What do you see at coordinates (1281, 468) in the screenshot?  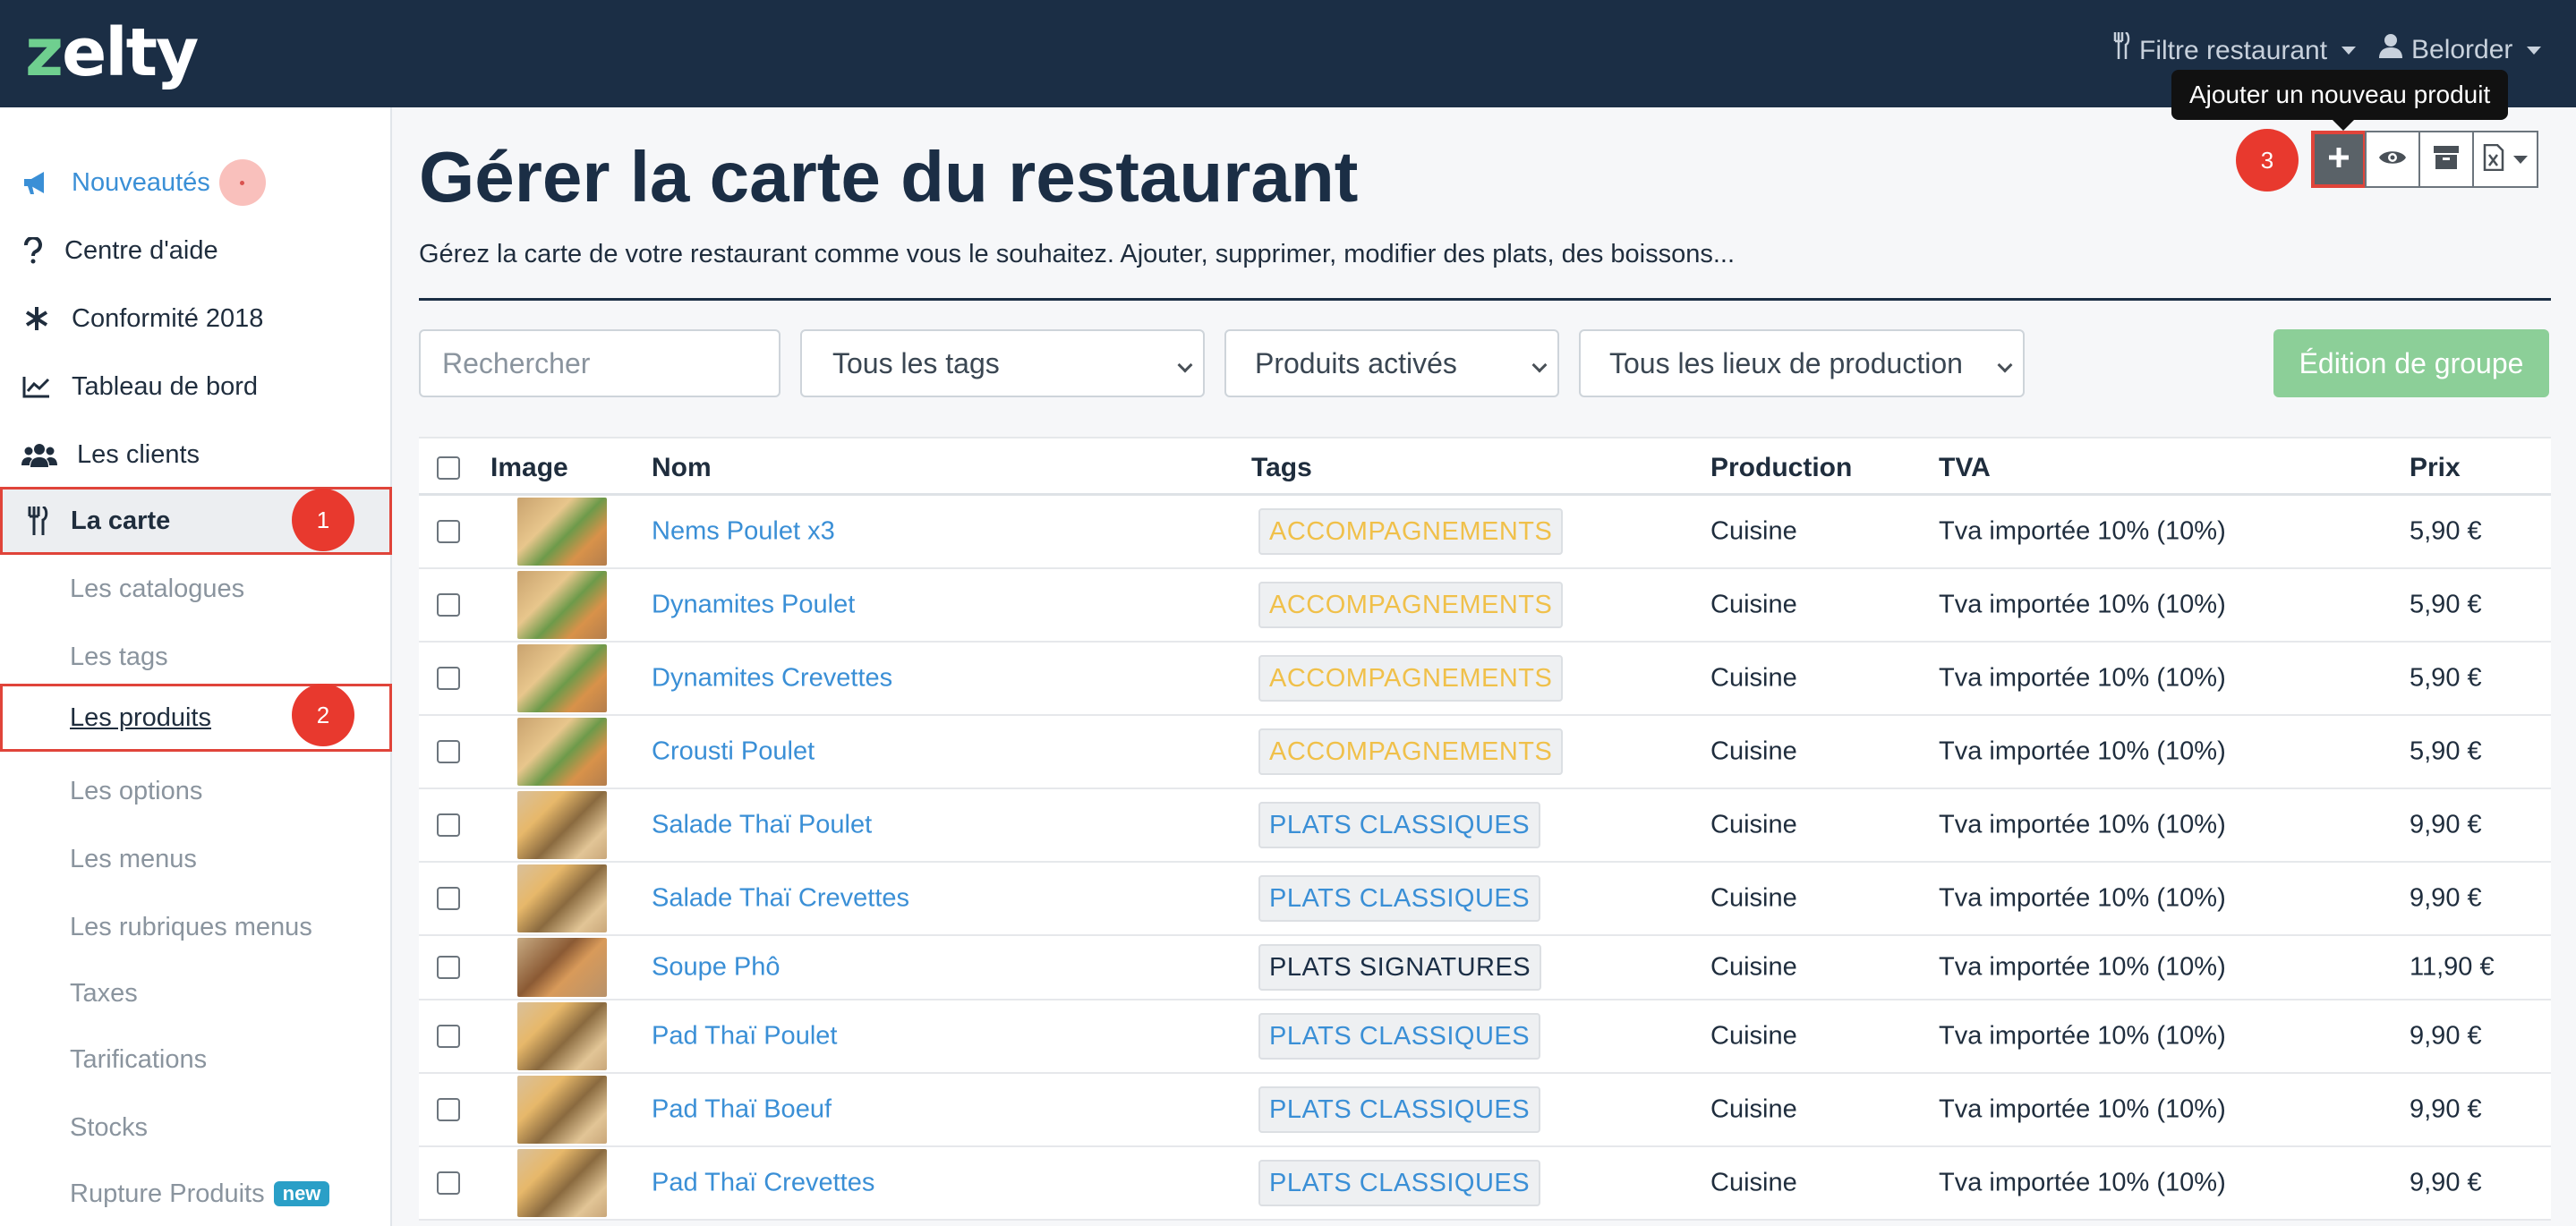 I see `col-header-tags: Tags` at bounding box center [1281, 468].